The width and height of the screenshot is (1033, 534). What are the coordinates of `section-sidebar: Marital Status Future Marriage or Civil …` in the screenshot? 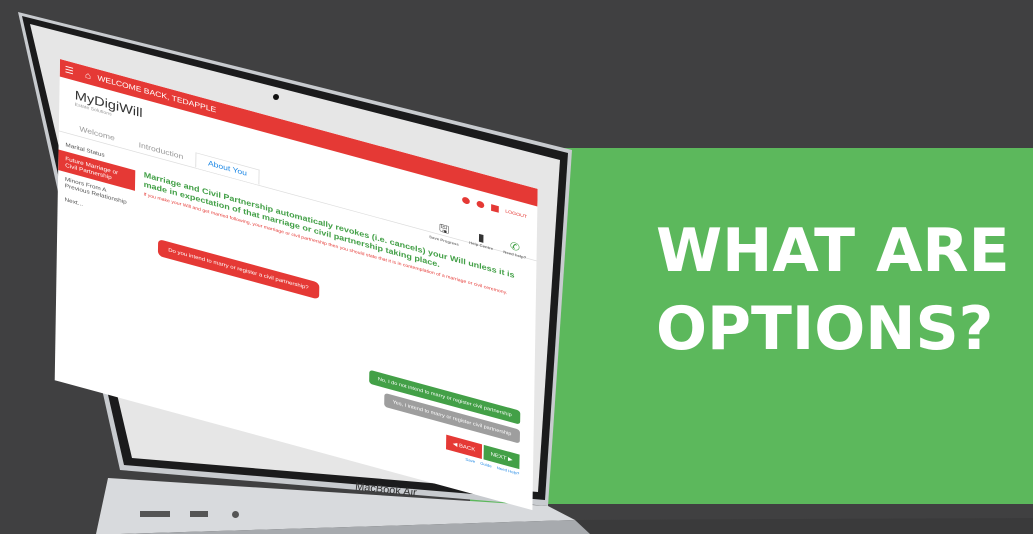 It's located at (95, 262).